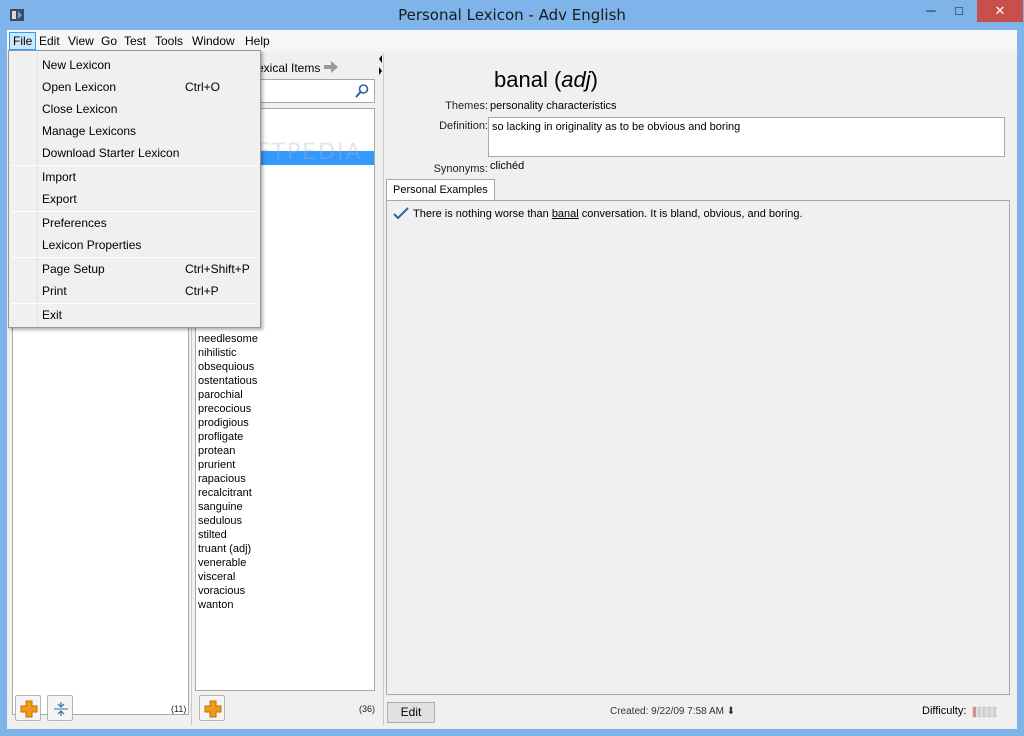 The image size is (1024, 736). I want to click on list-item: truant (adj), so click(228, 549).